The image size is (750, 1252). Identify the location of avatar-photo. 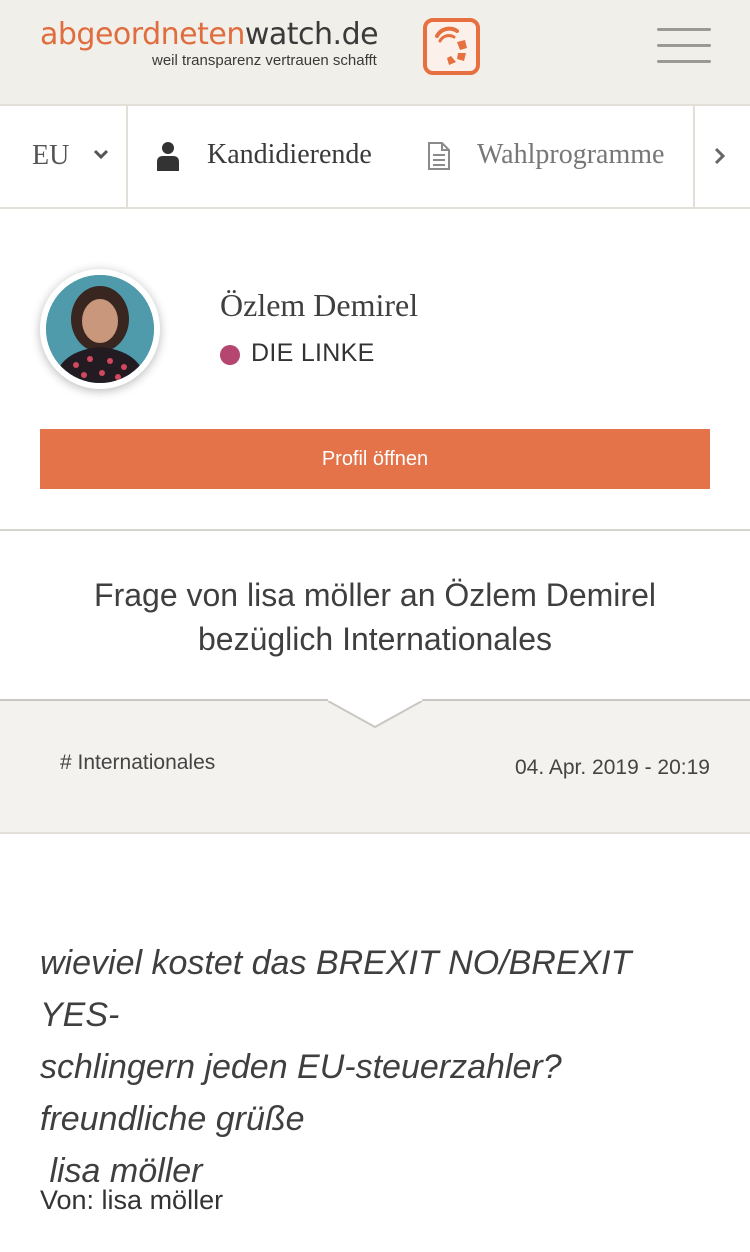
(100, 329).